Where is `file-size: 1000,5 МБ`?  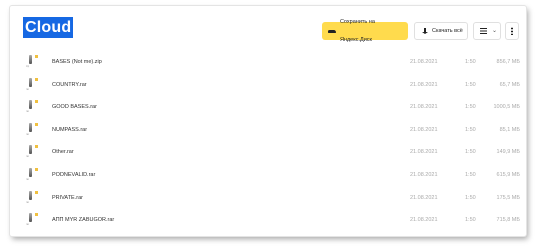 file-size: 1000,5 МБ is located at coordinates (506, 107).